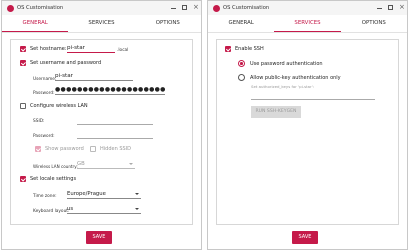 The height and width of the screenshot is (250, 409). I want to click on user-label: Set username and password, so click(66, 63).